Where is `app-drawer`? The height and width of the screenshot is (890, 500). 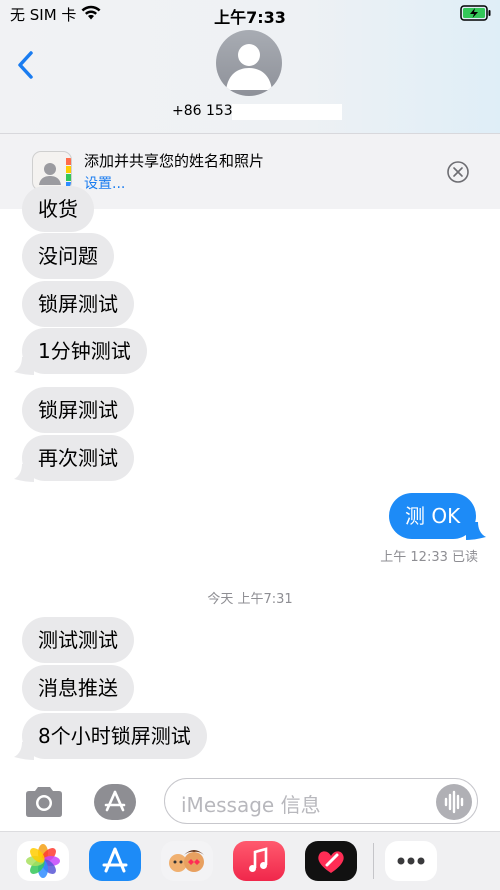
app-drawer is located at coordinates (250, 860).